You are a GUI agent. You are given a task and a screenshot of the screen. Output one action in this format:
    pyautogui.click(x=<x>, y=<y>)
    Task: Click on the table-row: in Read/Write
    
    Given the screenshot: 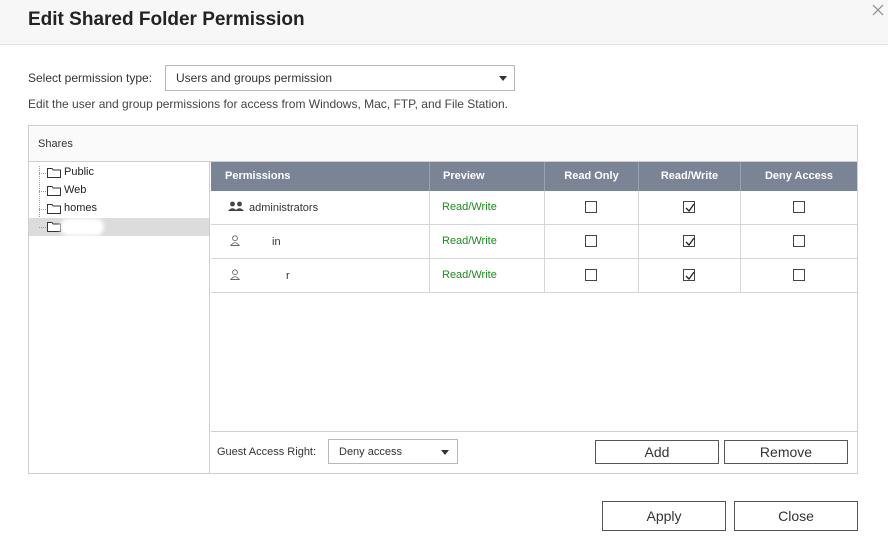 What is the action you would take?
    pyautogui.click(x=534, y=242)
    